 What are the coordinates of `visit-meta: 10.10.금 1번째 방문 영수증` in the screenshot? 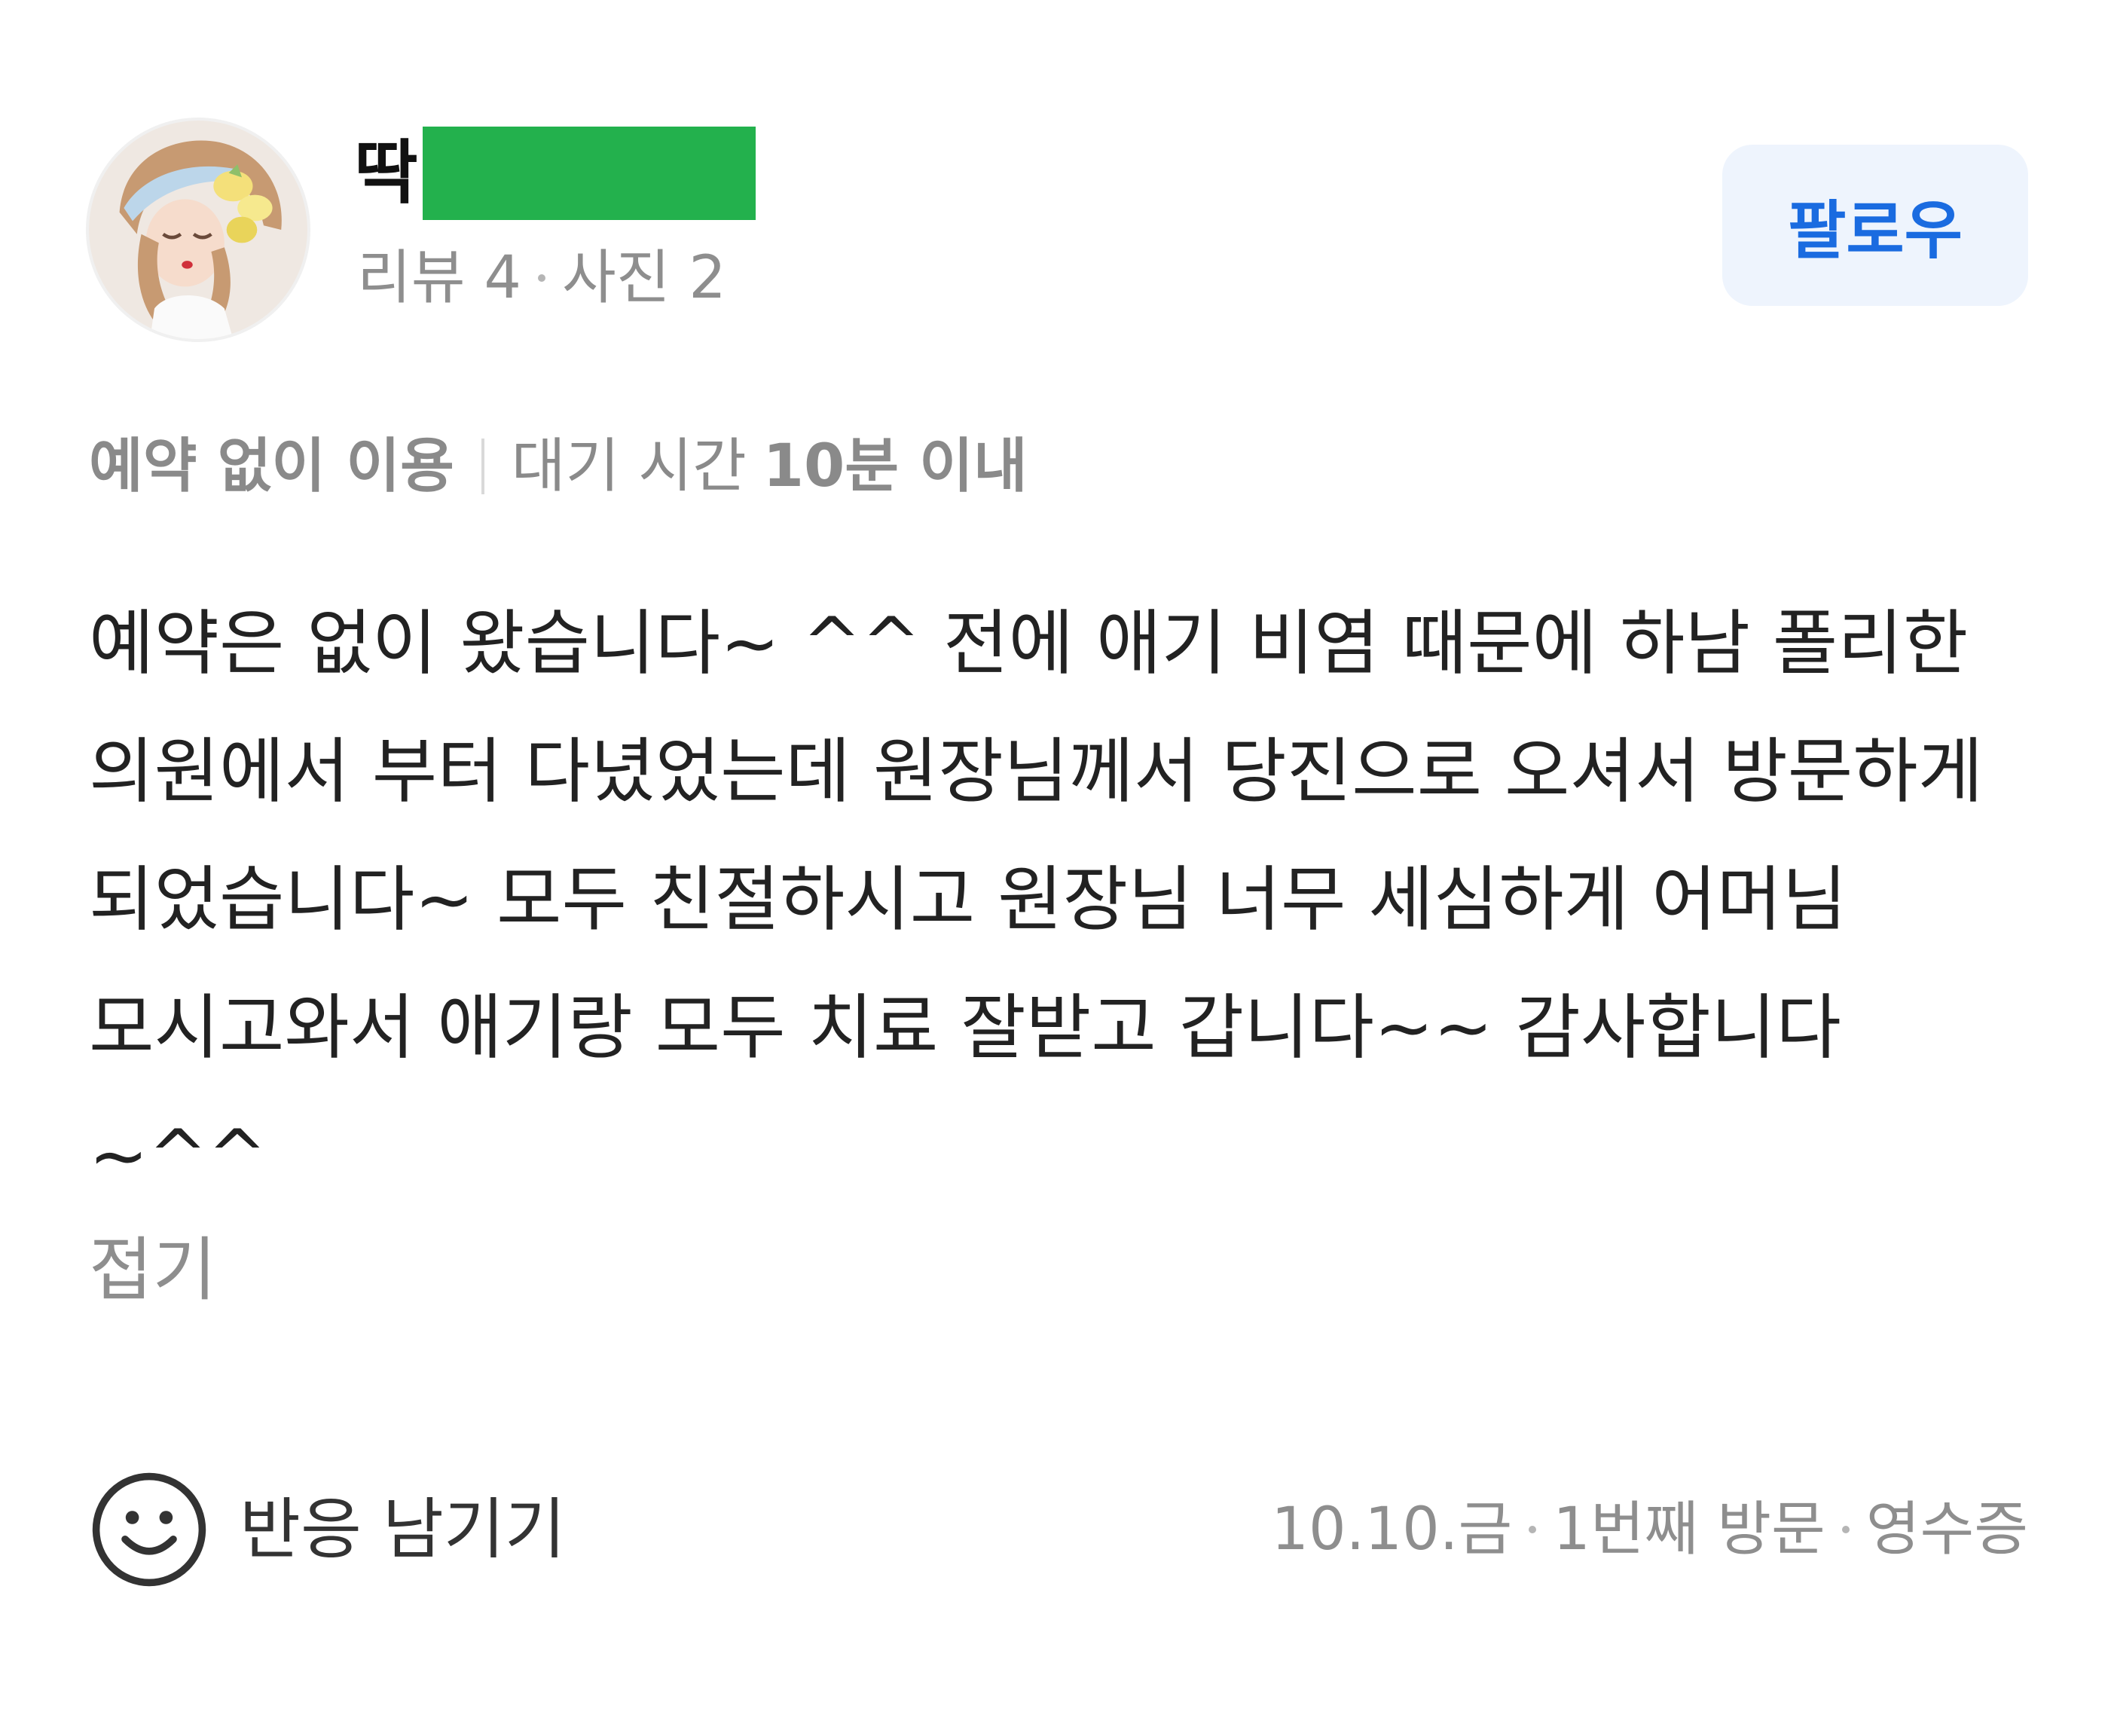 It's located at (1650, 1529).